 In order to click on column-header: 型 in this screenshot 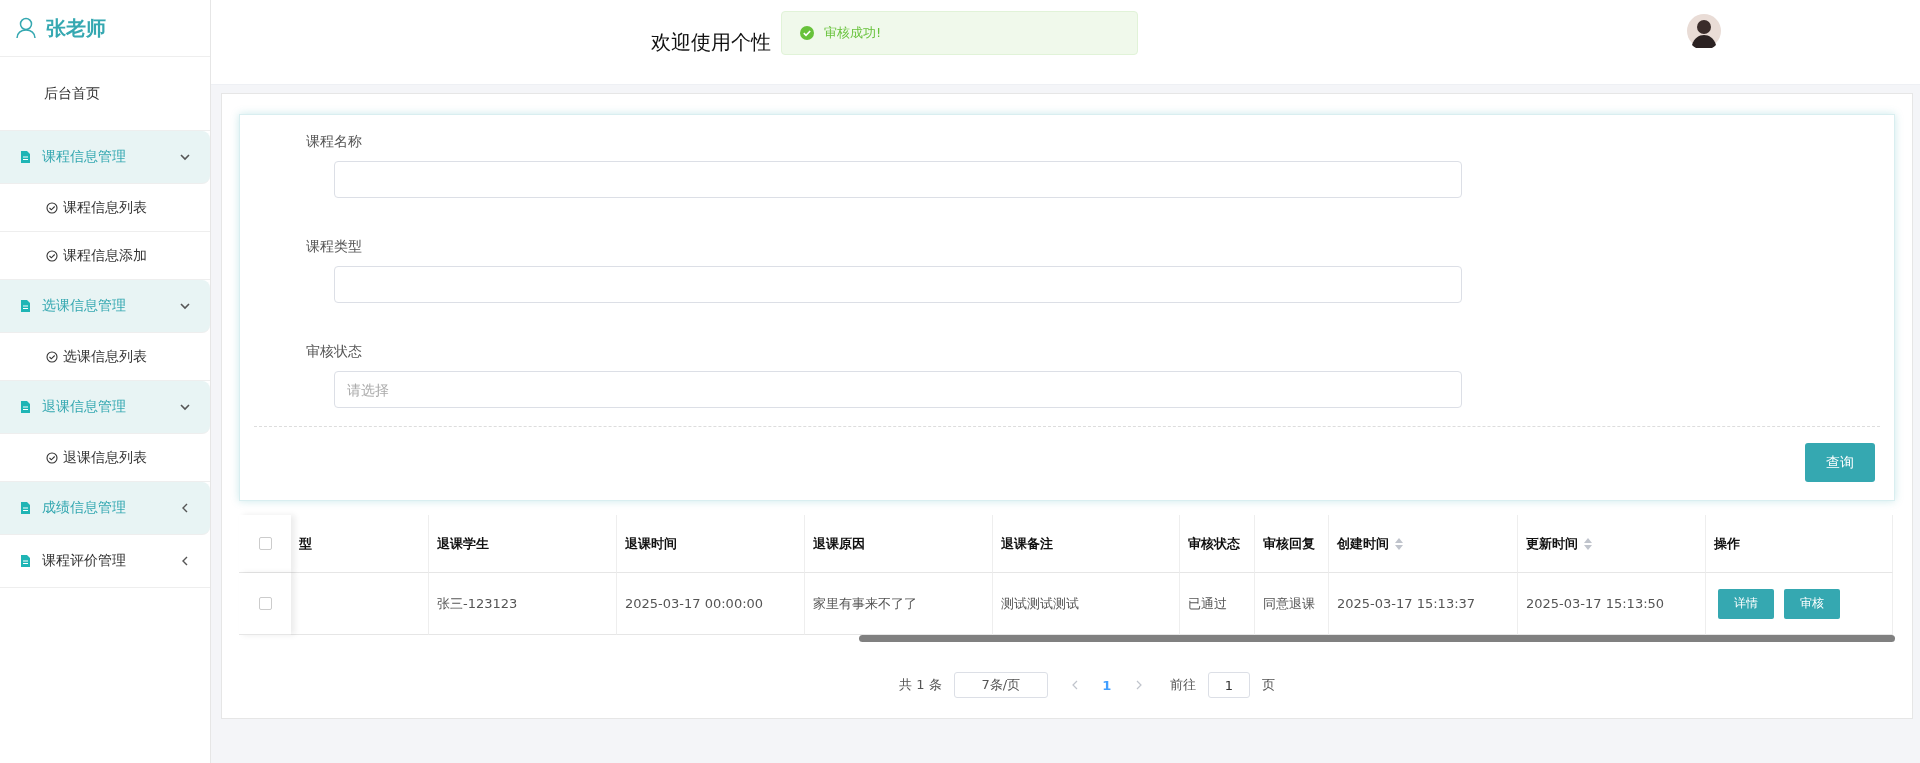, I will do `click(360, 544)`.